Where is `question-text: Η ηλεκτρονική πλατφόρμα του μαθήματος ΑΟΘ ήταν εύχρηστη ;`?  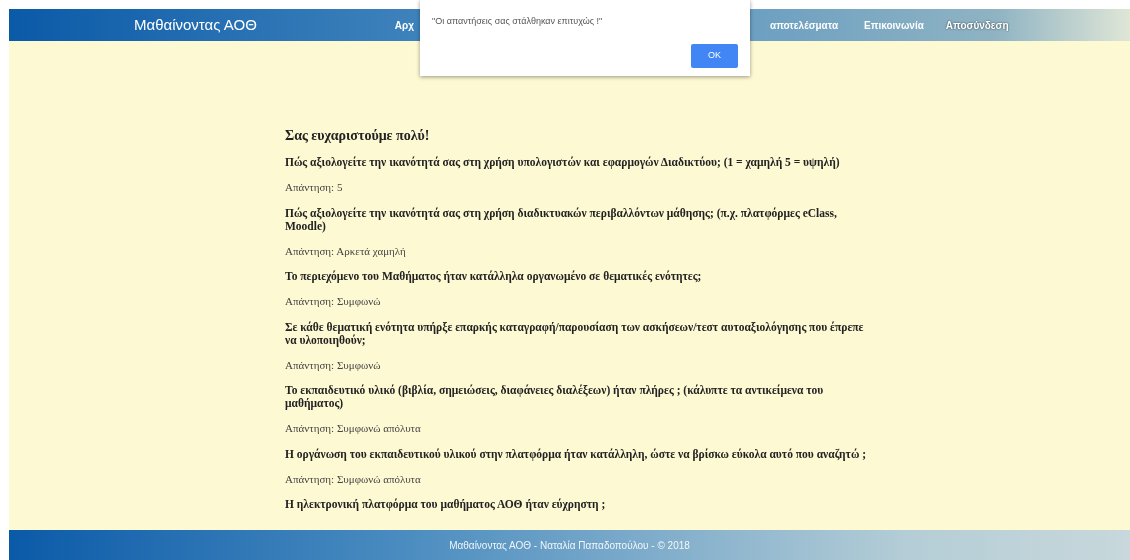 question-text: Η ηλεκτρονική πλατφόρμα του μαθήματος ΑΟΘ ήταν εύχρηστη ; is located at coordinates (446, 504).